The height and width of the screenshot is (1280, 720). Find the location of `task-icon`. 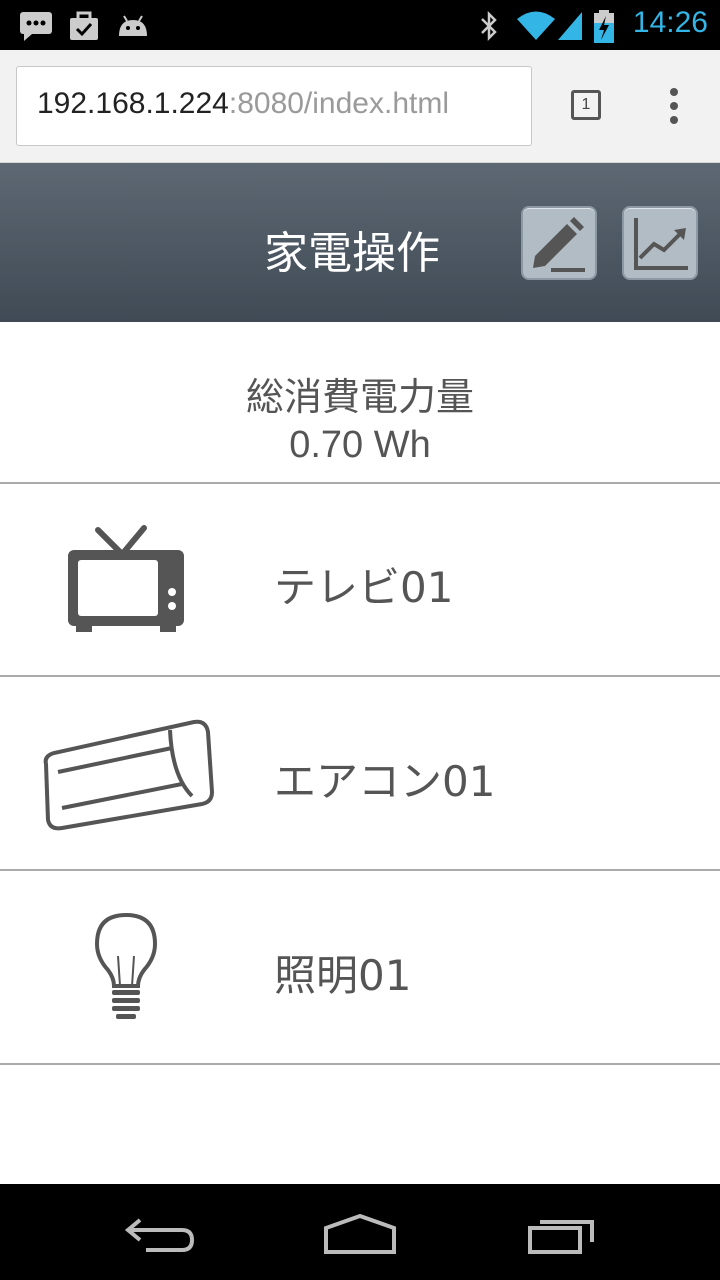

task-icon is located at coordinates (84, 25).